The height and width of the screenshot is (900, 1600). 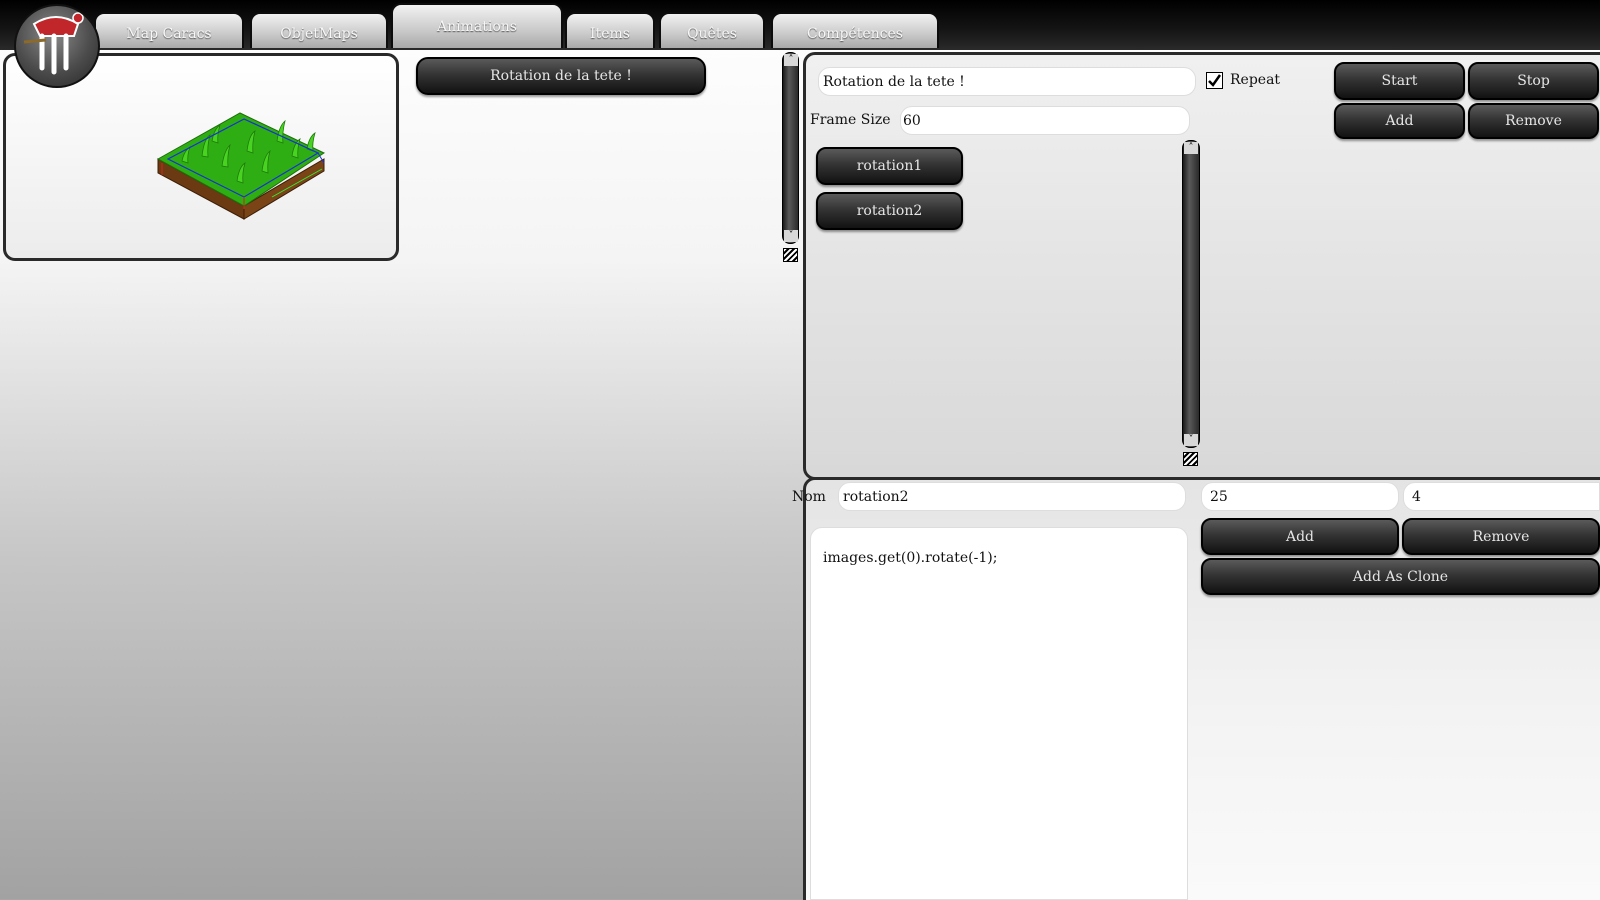 What do you see at coordinates (169, 30) in the screenshot?
I see `tab-map-caracs: Map Caracs` at bounding box center [169, 30].